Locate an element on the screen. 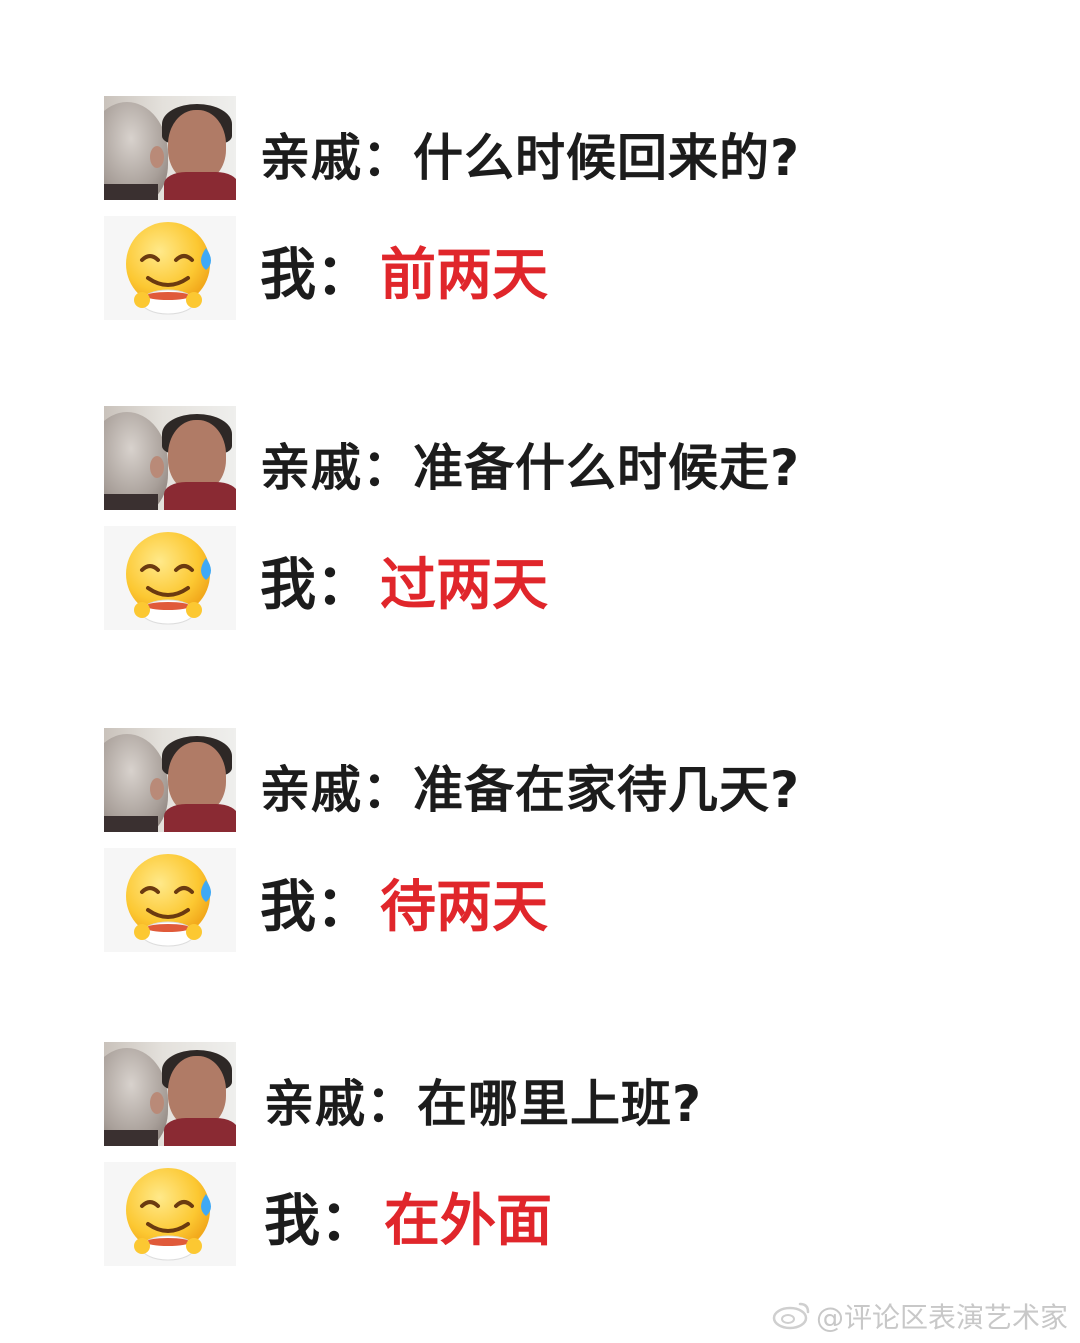  relative-question: 亲戚：准备什么时候走? is located at coordinates (530, 468).